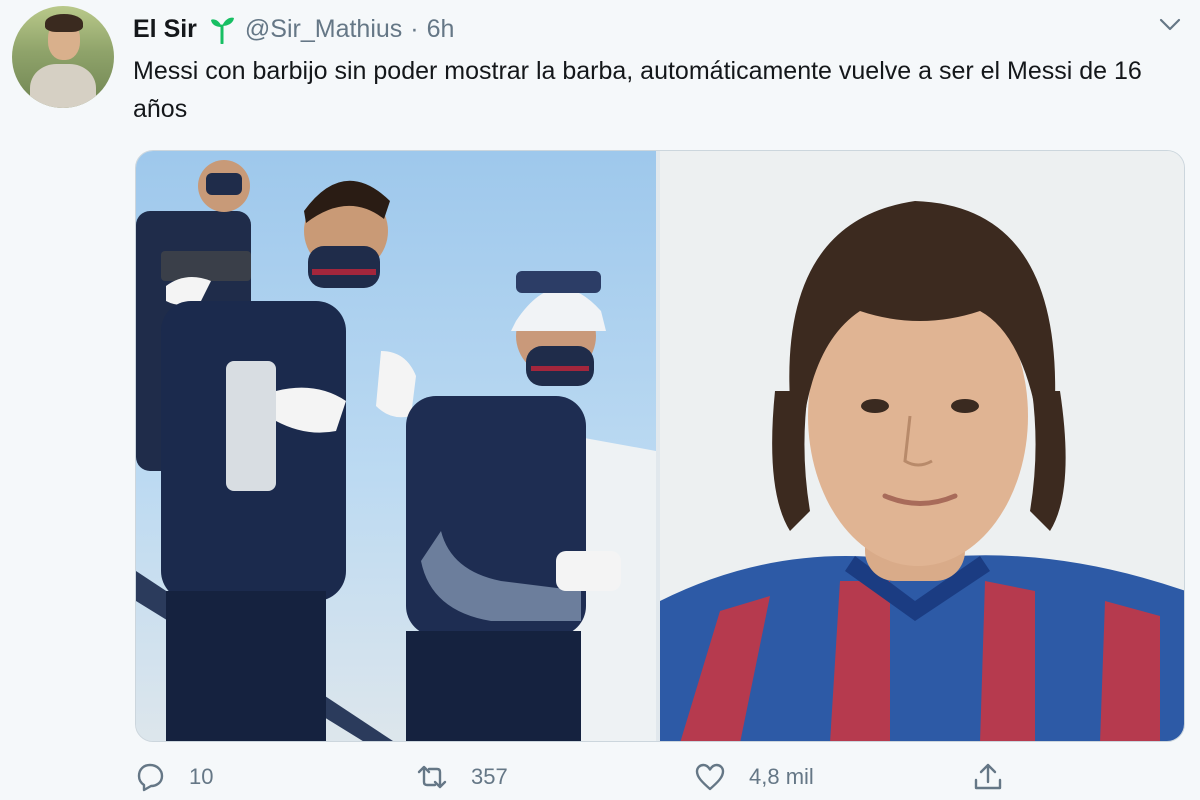 This screenshot has width=1200, height=800. What do you see at coordinates (432, 777) in the screenshot?
I see `retweet-icon` at bounding box center [432, 777].